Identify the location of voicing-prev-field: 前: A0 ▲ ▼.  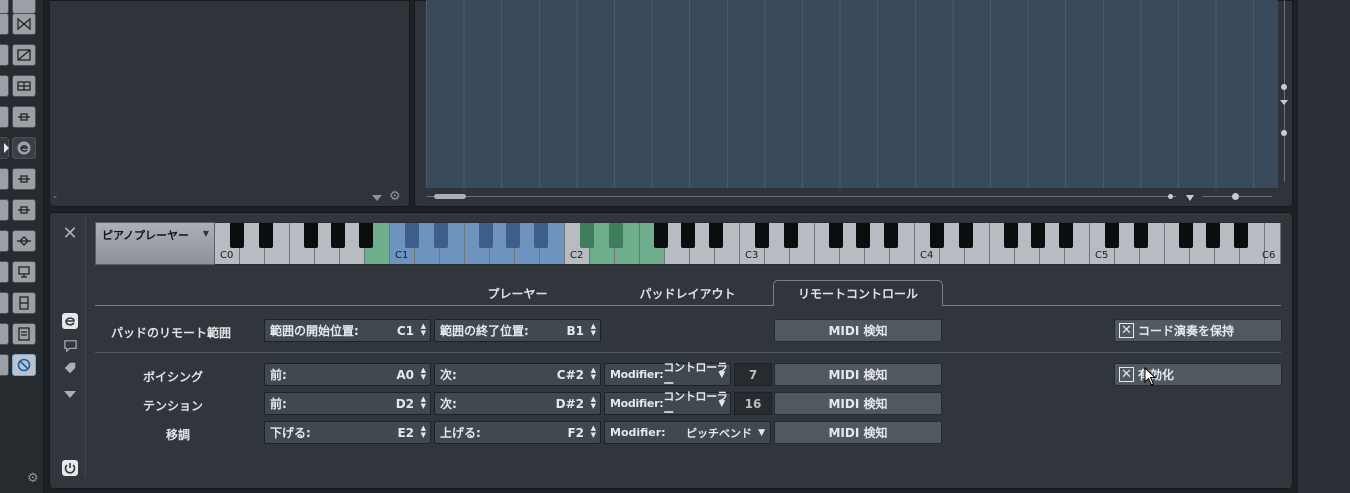
(347, 374).